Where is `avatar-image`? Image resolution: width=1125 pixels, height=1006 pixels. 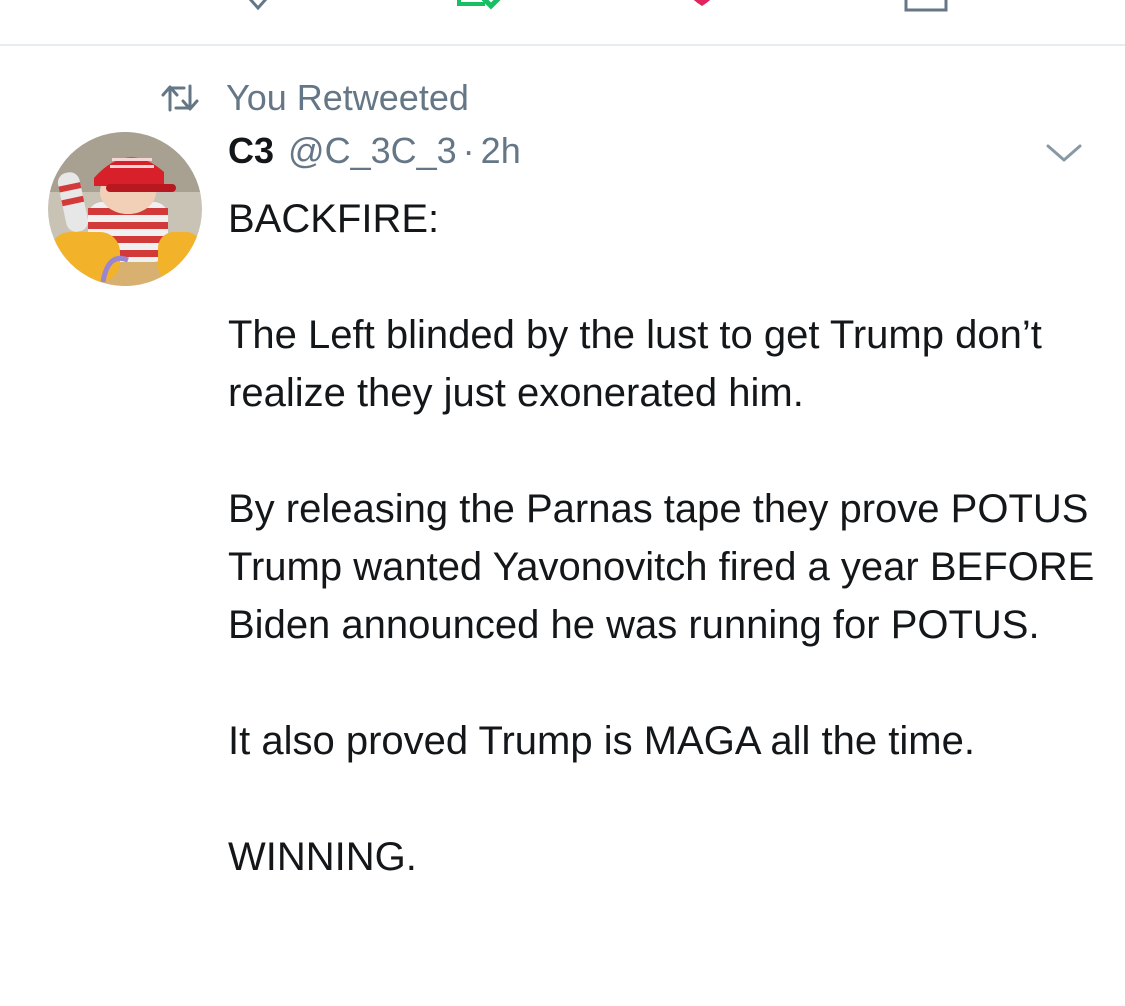 avatar-image is located at coordinates (125, 209).